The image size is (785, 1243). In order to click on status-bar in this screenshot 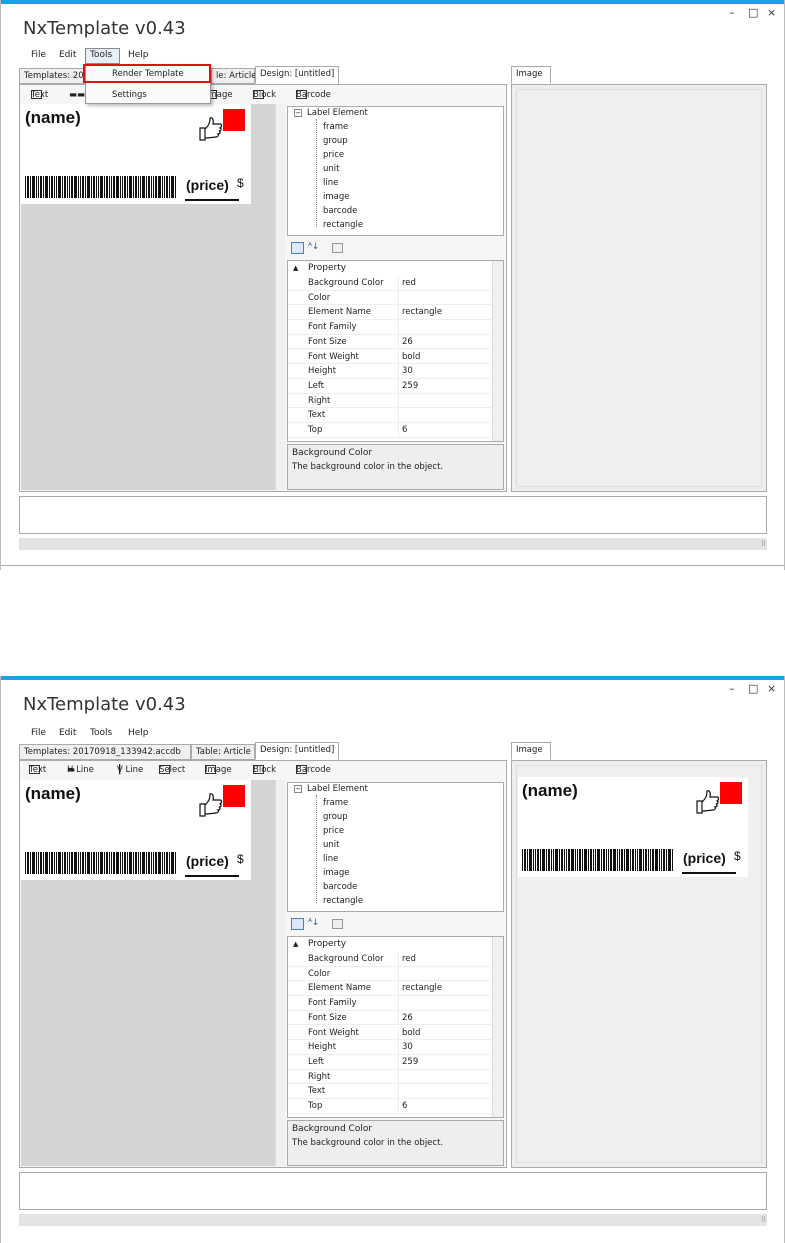, I will do `click(393, 544)`.